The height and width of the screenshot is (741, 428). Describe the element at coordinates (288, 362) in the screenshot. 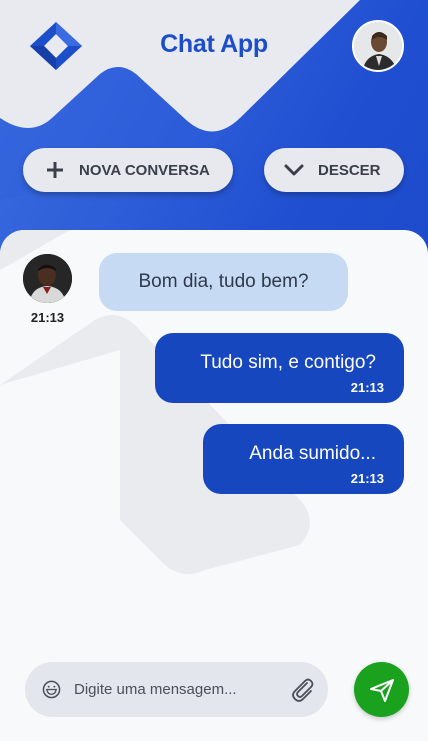

I see `message-text: Tudo sim, e contigo?` at that location.